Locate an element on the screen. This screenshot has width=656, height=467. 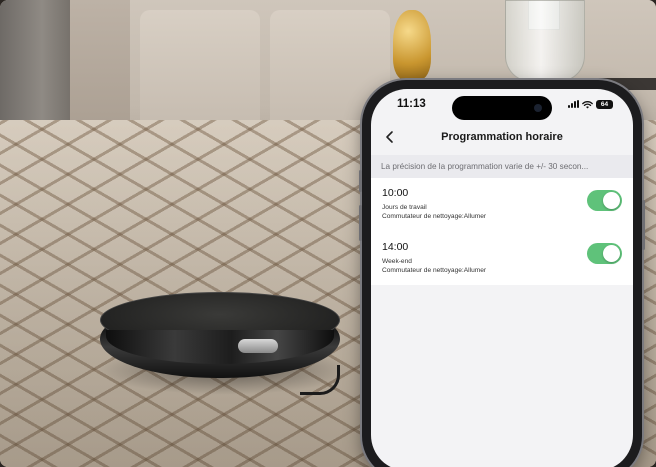
wifi-icon is located at coordinates (587, 104).